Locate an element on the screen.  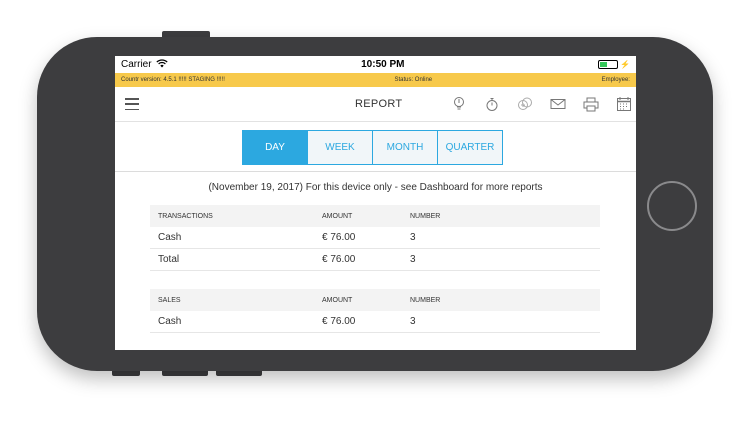
tab-day: DAY is located at coordinates (275, 147).